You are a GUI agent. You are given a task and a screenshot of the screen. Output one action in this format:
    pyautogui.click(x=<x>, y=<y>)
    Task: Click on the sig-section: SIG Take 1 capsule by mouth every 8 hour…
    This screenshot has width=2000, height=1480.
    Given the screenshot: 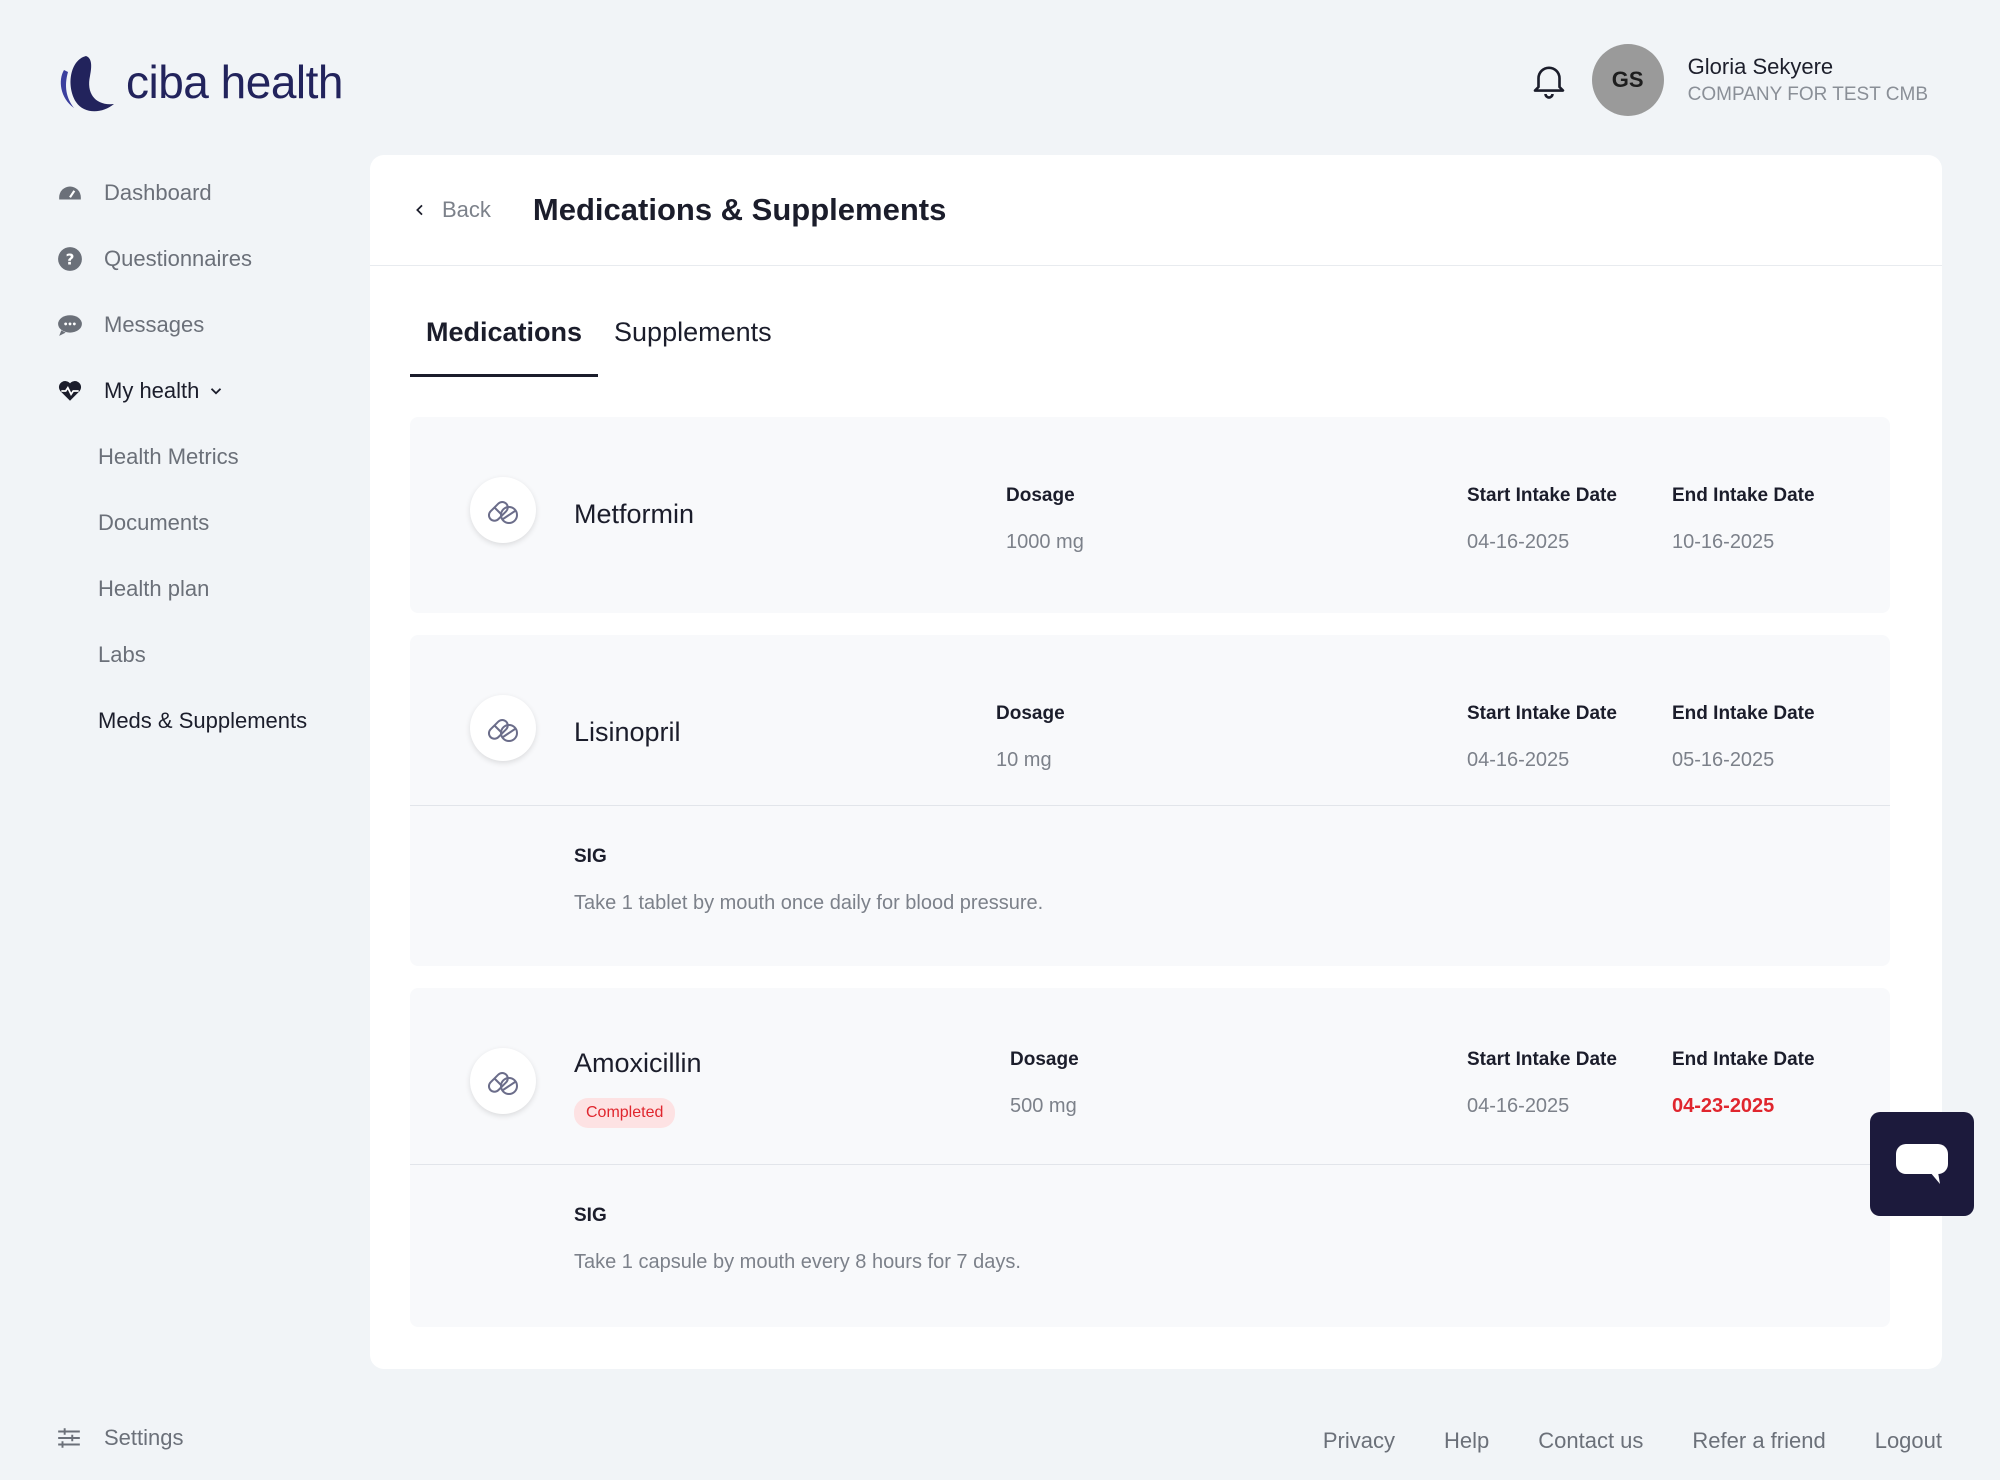 What is the action you would take?
    pyautogui.click(x=1150, y=1245)
    